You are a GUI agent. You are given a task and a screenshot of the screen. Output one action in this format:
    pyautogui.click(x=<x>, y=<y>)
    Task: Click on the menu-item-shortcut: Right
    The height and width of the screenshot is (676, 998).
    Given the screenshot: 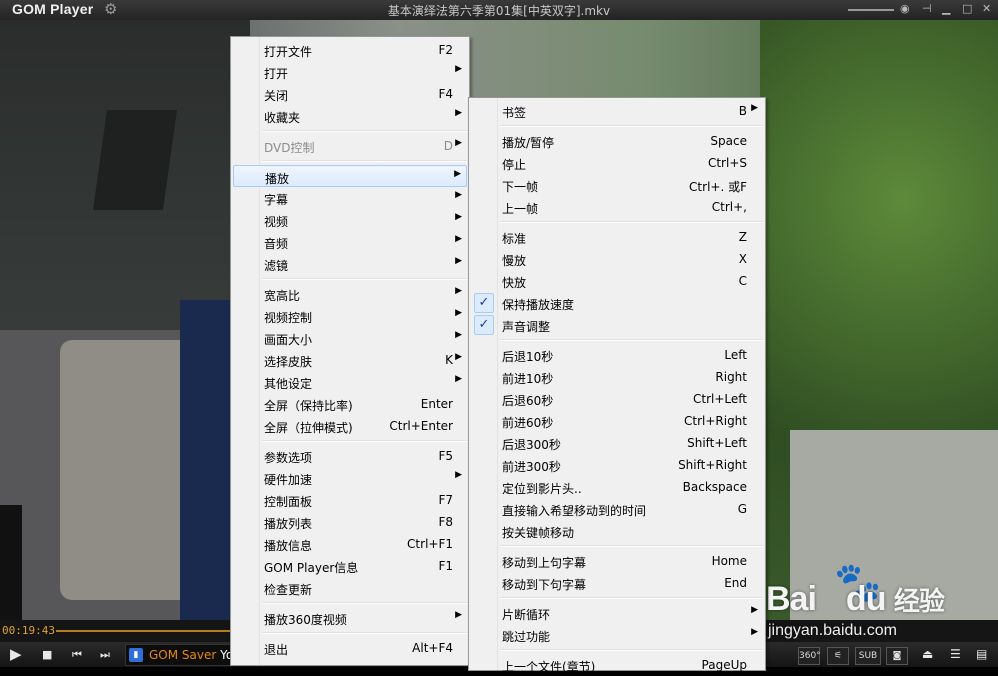 What is the action you would take?
    pyautogui.click(x=731, y=377)
    